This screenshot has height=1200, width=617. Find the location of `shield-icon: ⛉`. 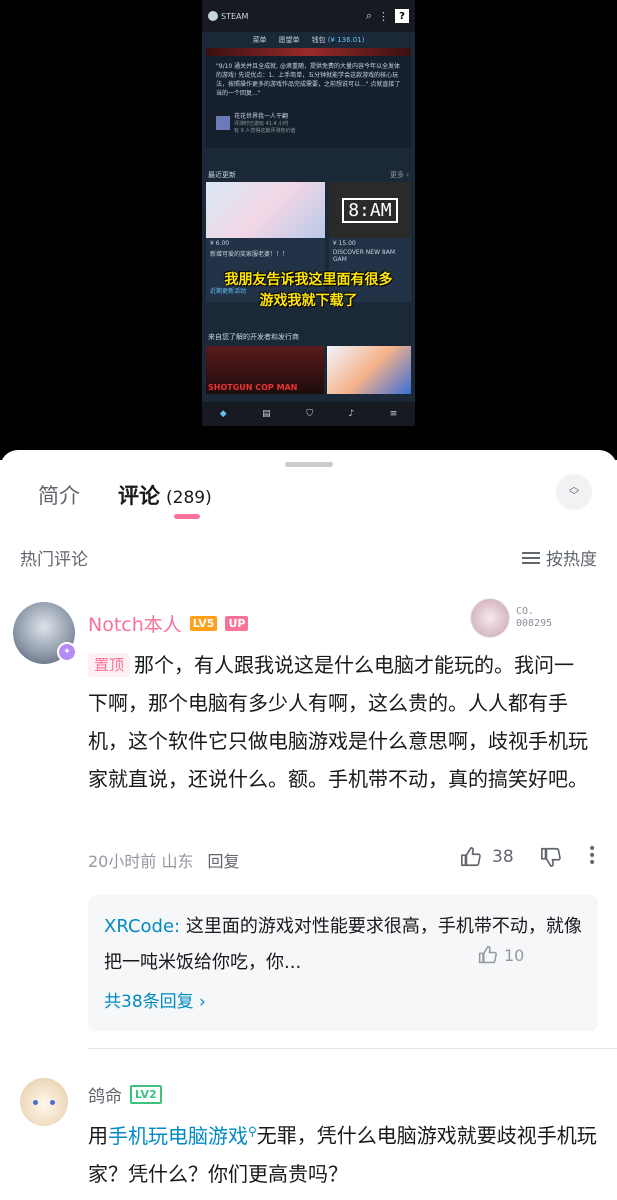

shield-icon: ⛉ is located at coordinates (309, 414).